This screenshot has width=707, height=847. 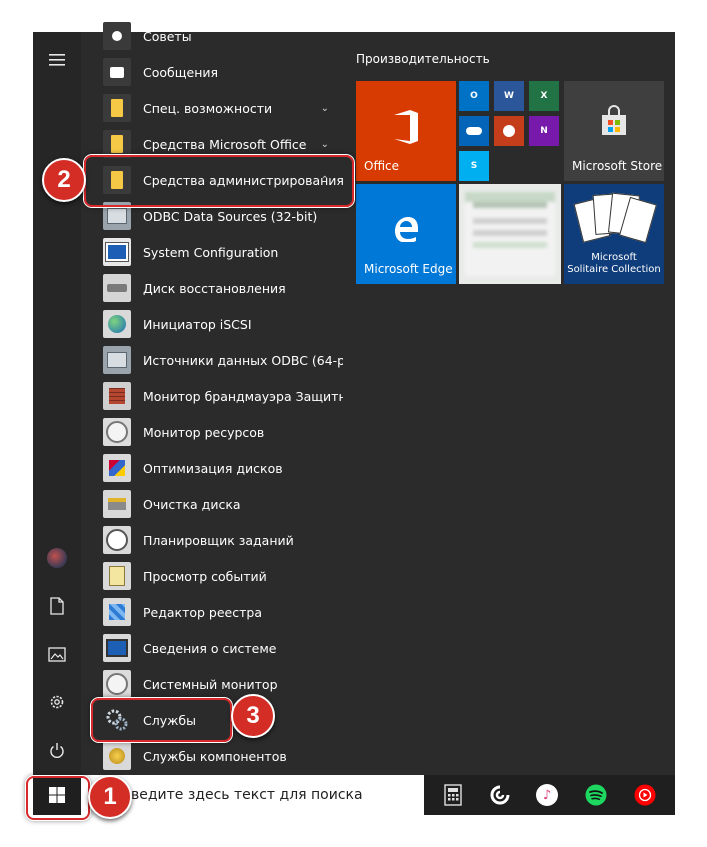 I want to click on live-tile-preview, so click(x=510, y=234).